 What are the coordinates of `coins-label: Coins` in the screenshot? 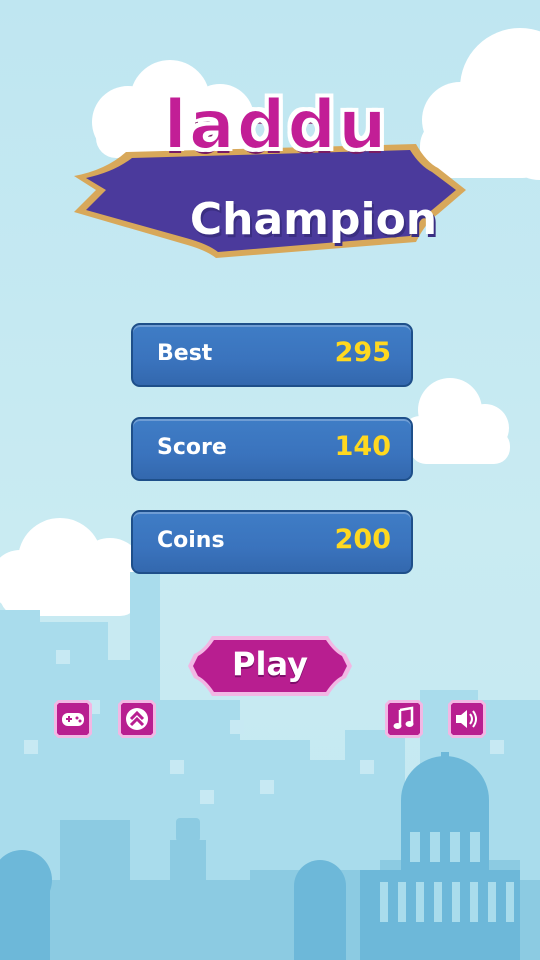 It's located at (191, 540).